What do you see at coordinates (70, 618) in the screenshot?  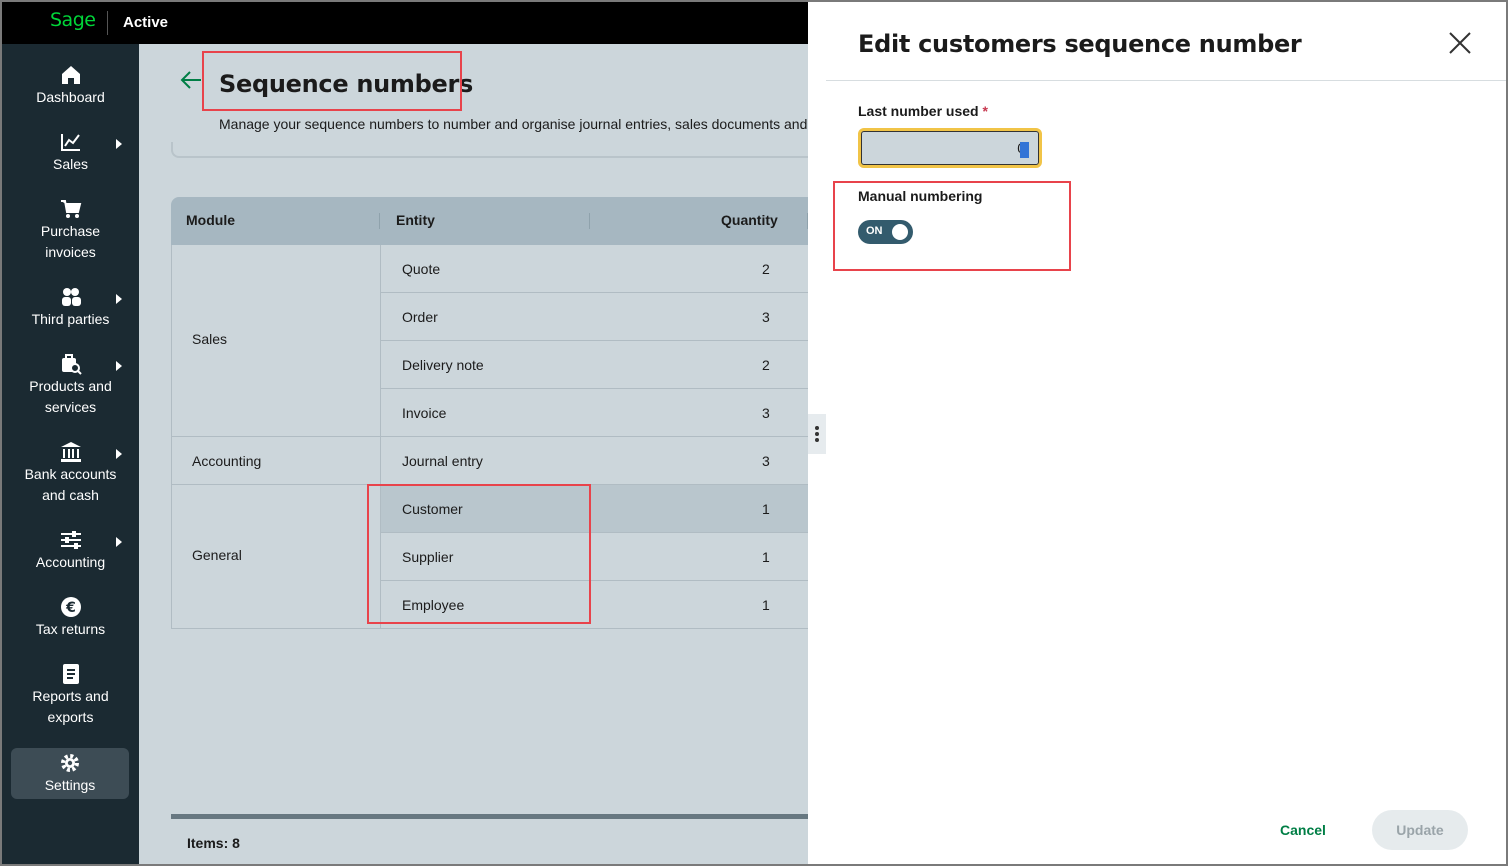 I see `sidebar-item-tax-returns: € Tax returns` at bounding box center [70, 618].